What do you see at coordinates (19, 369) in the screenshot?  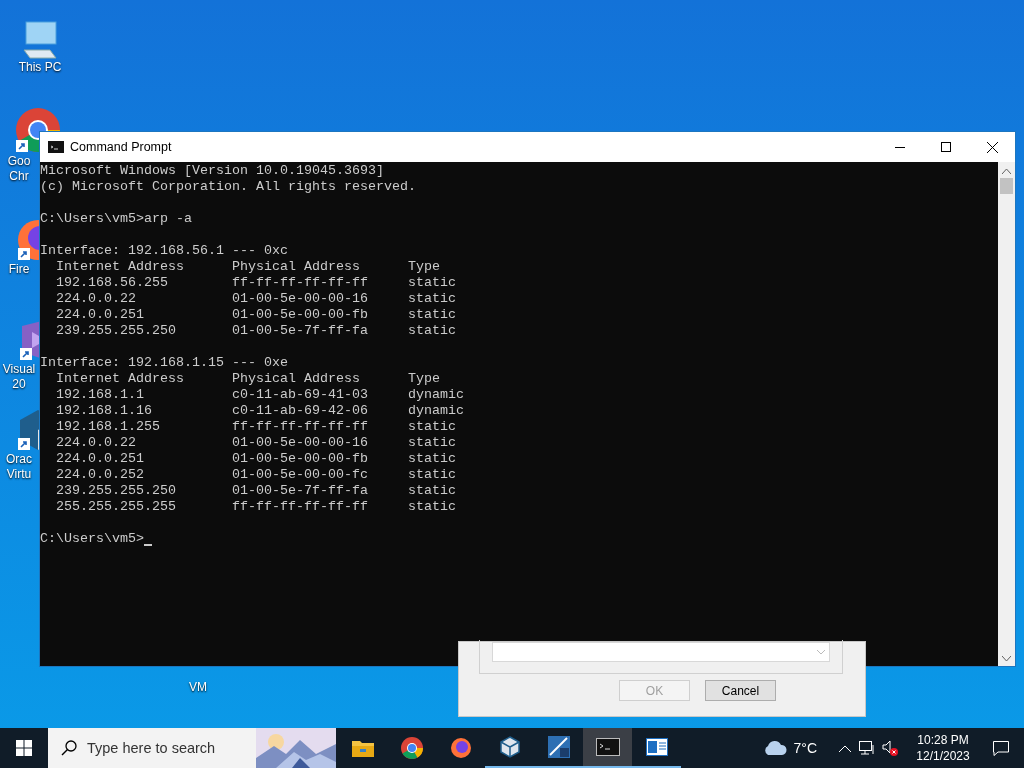 I see `desktop-icon-label: Visual` at bounding box center [19, 369].